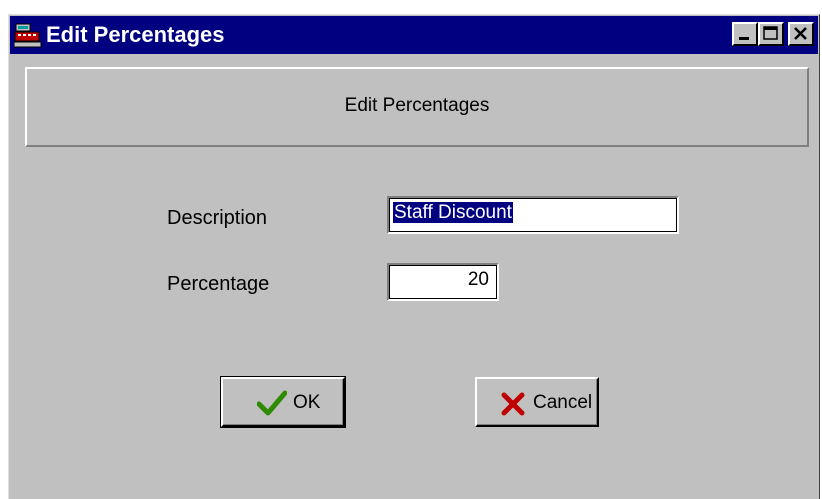  I want to click on x-icon, so click(513, 406).